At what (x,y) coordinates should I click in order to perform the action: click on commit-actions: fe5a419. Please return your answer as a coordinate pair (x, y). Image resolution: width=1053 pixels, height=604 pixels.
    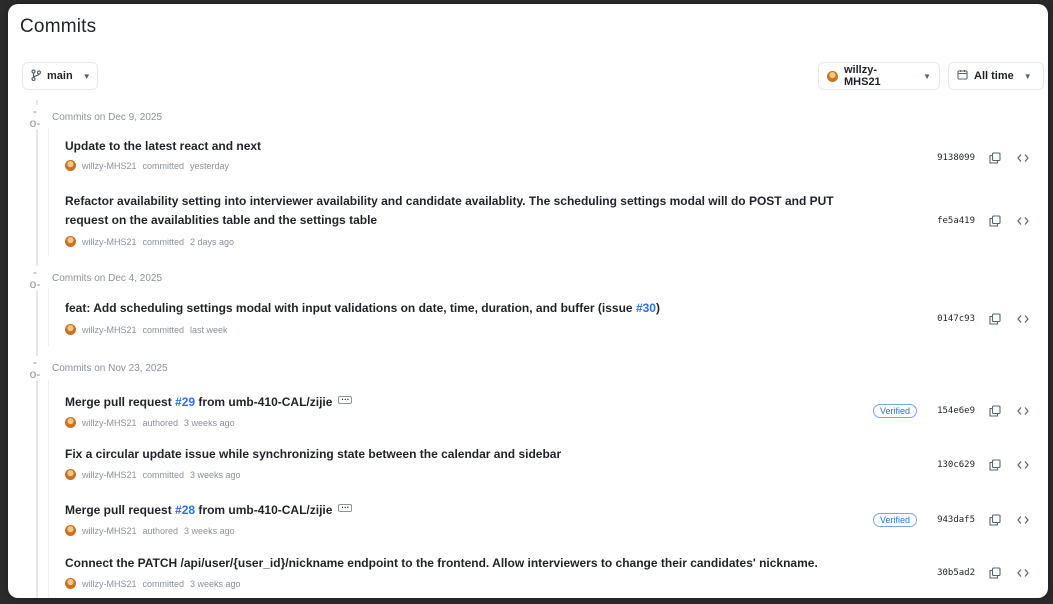
    Looking at the image, I should click on (984, 221).